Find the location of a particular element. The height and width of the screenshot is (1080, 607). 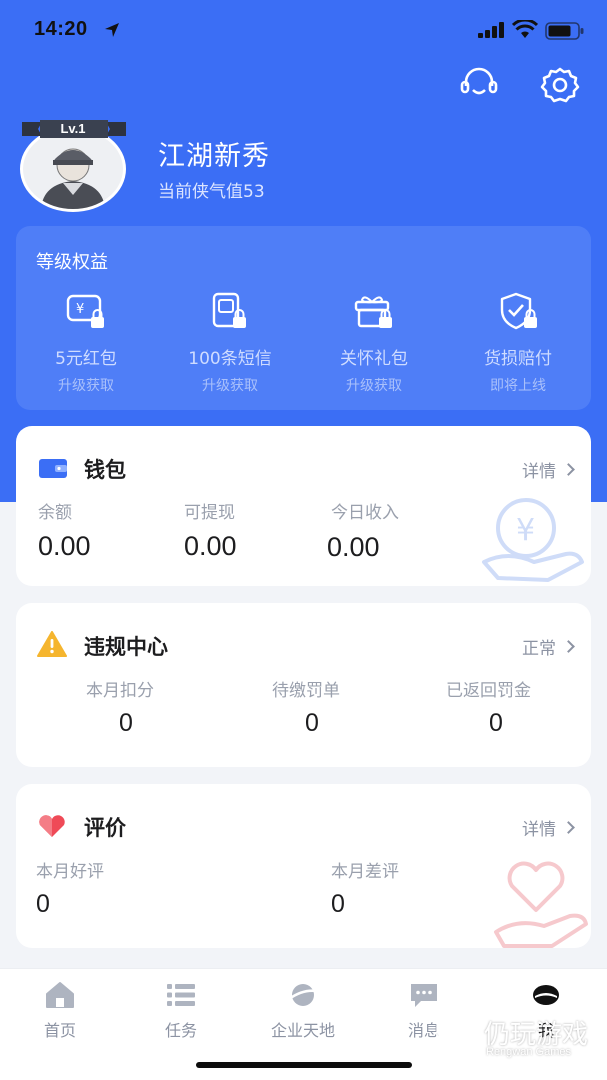

tab-tasks: 任务 is located at coordinates (181, 1010).